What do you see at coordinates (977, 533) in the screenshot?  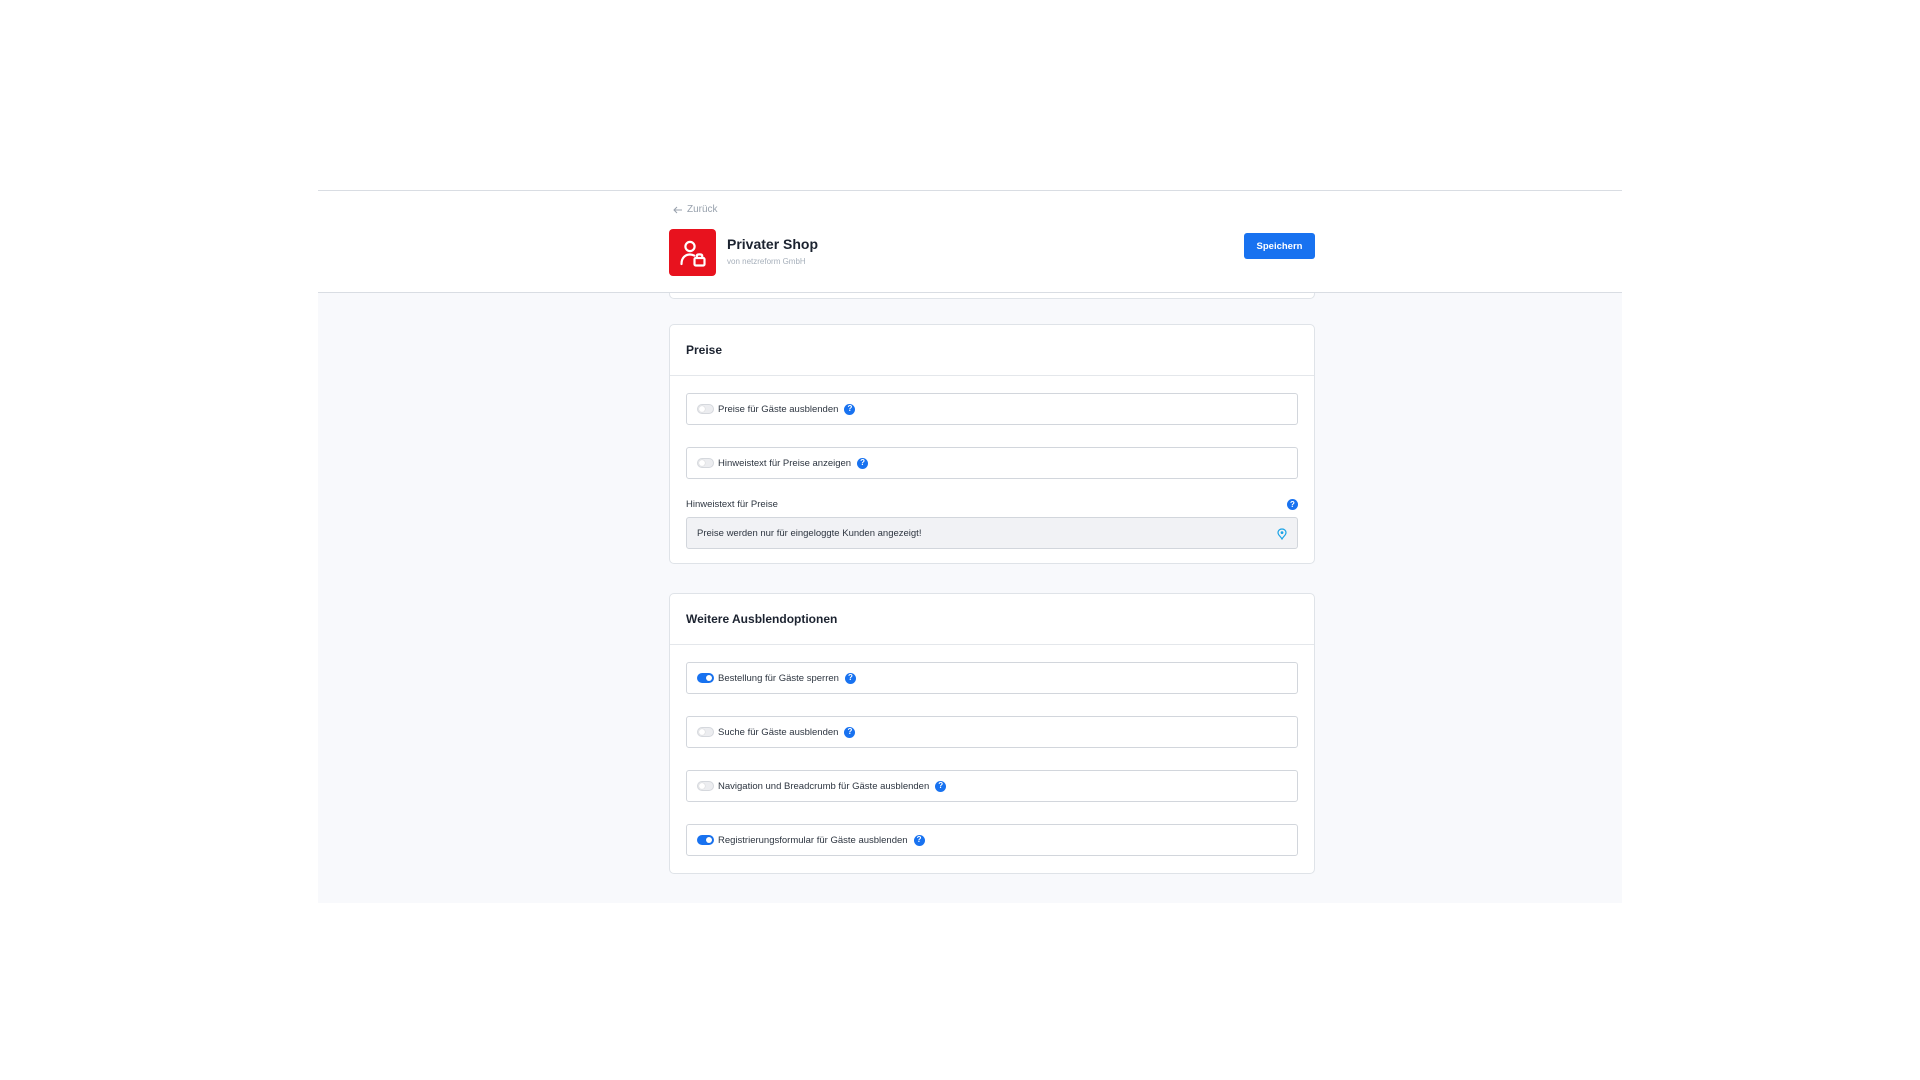 I see `price-hint-input` at bounding box center [977, 533].